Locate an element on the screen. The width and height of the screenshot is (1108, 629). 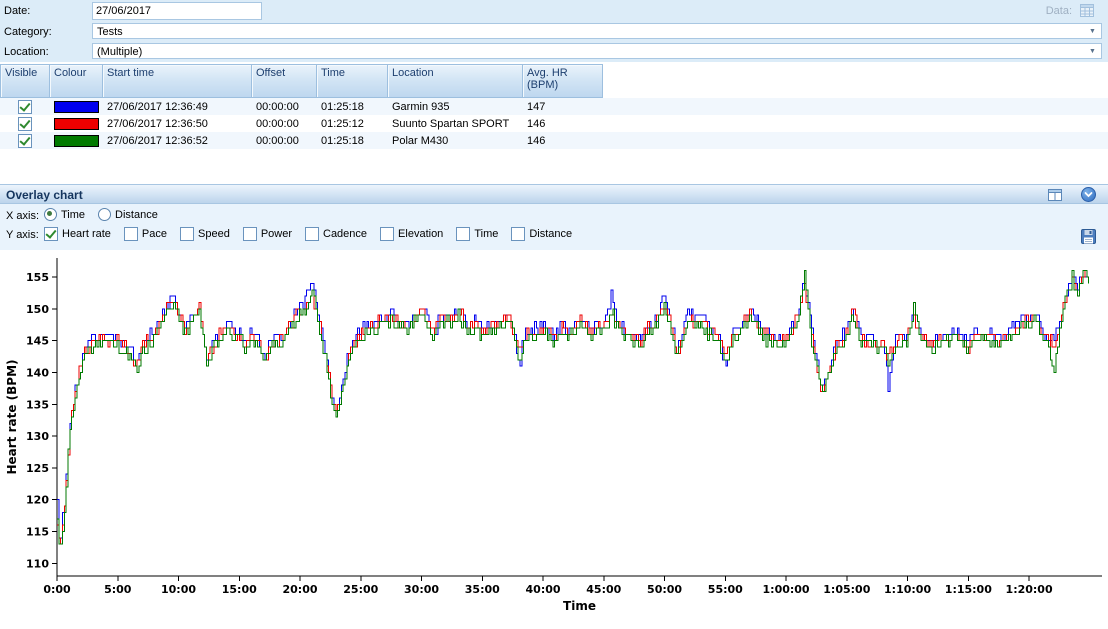
x-axis-label: X axis: is located at coordinates (23, 216).